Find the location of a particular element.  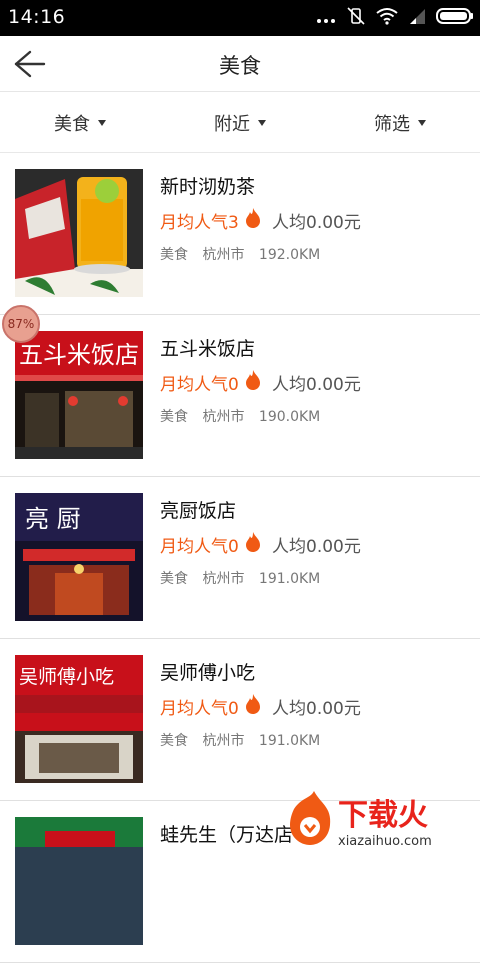

popularity: 月均人气3 is located at coordinates (210, 220).